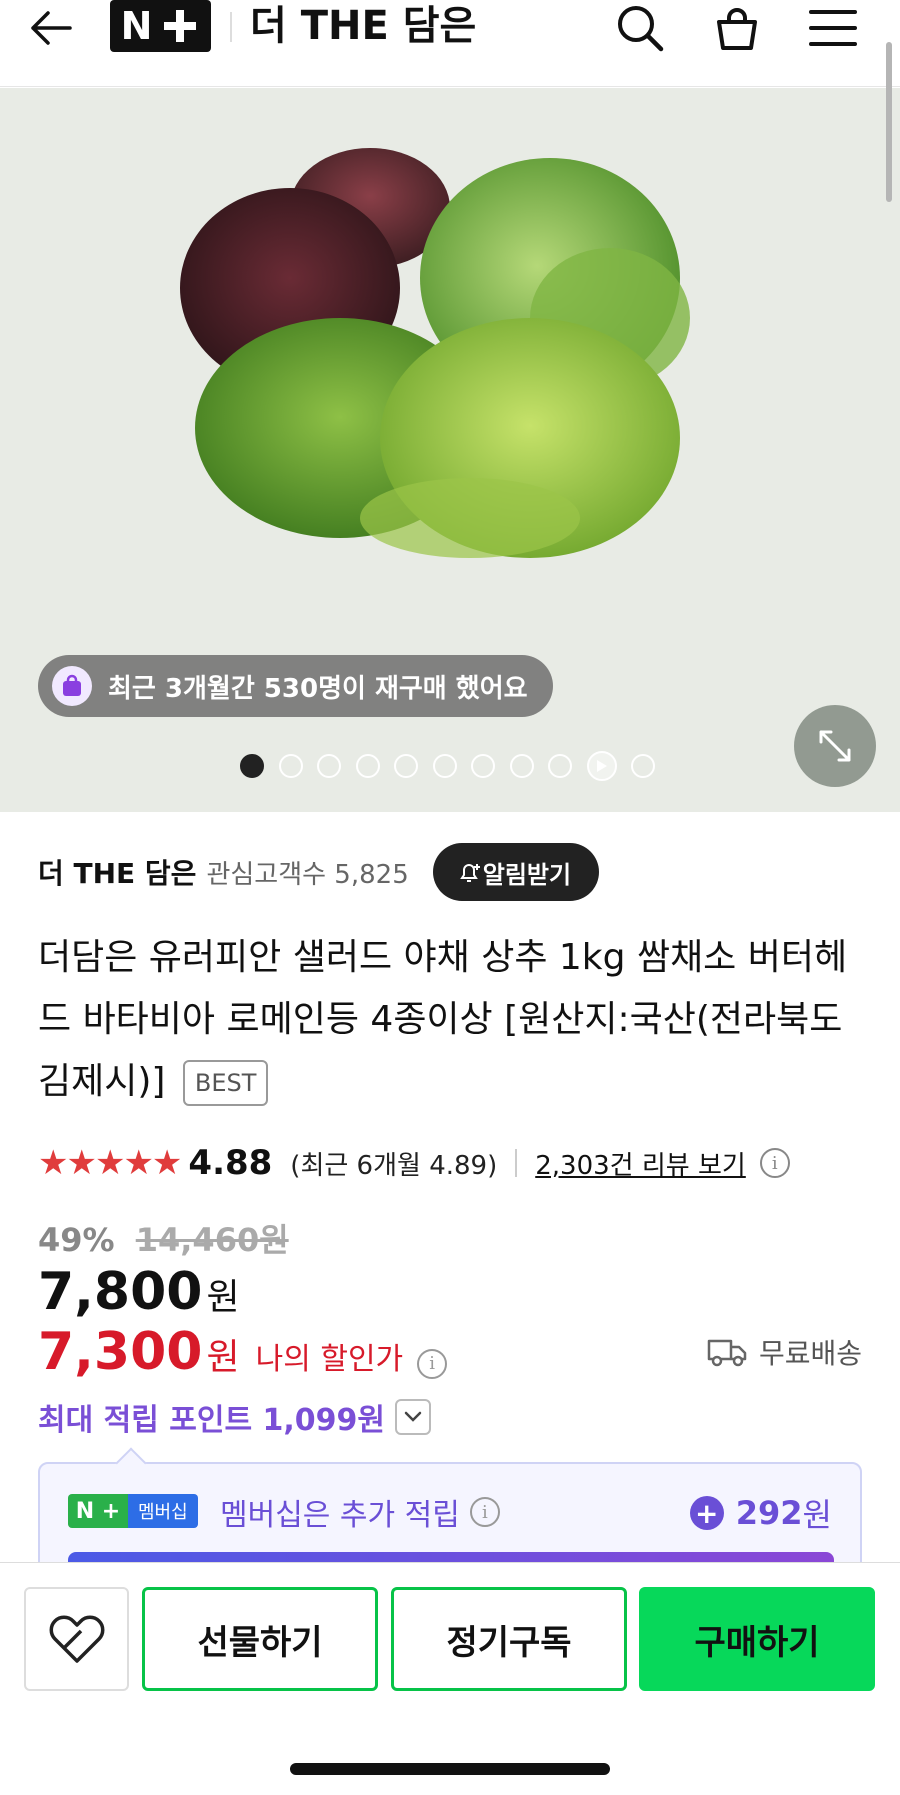 This screenshot has height=1795, width=900. I want to click on free-shipping: 무료배송, so click(784, 1352).